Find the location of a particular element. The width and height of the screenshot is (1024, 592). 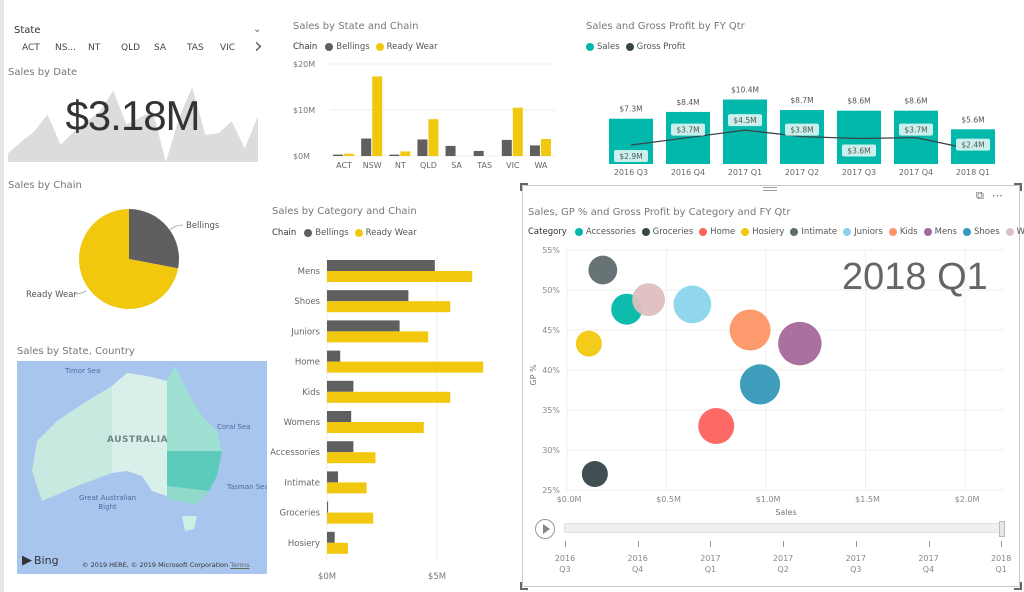

legend-kids: Kids is located at coordinates (909, 232).